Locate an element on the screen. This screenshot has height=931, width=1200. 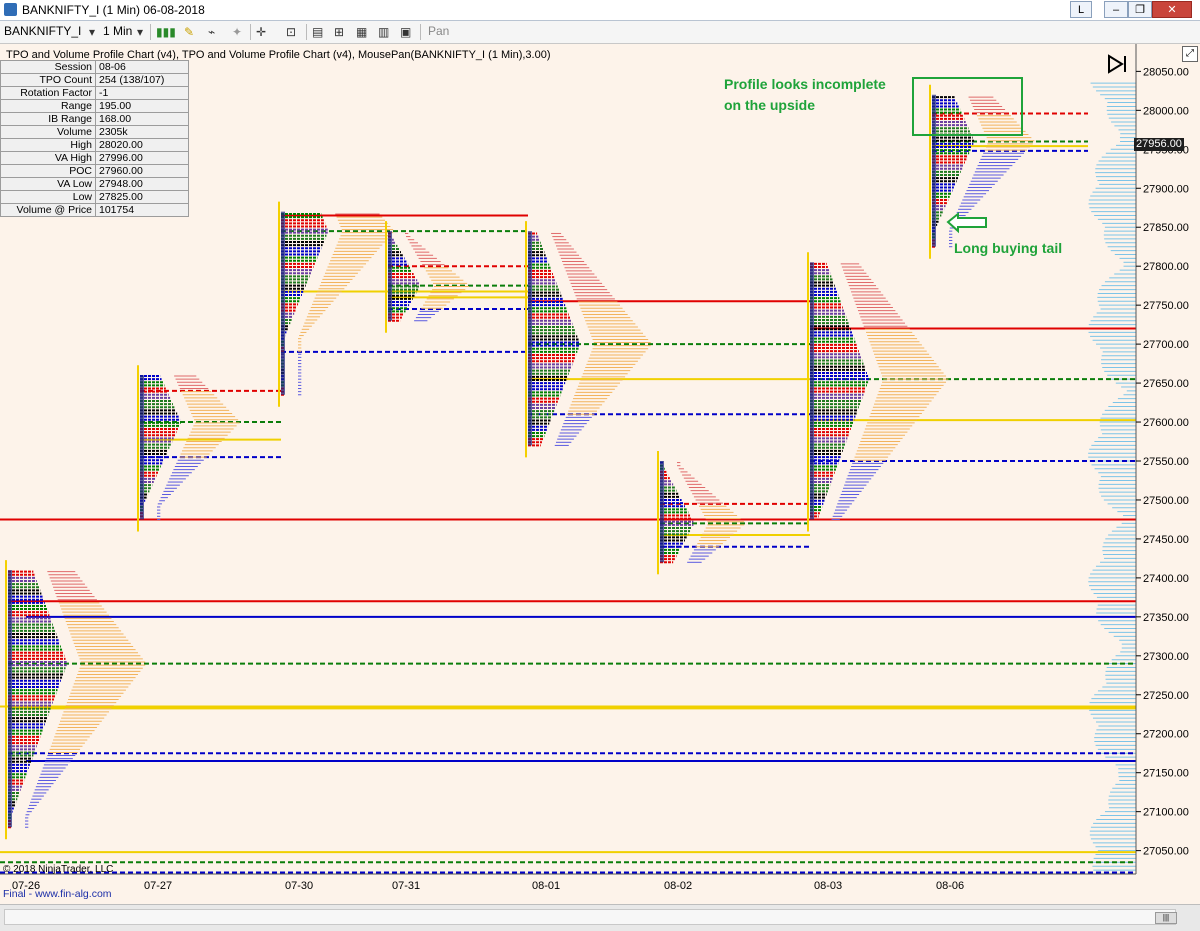
info-row: VA High 27996.00 is located at coordinates (94, 158).